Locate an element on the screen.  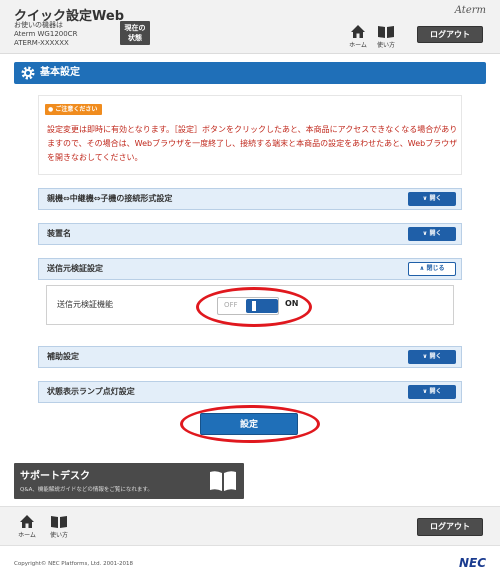
footer-nav: ホーム 使い方 ログアウト is located at coordinates (250, 526).